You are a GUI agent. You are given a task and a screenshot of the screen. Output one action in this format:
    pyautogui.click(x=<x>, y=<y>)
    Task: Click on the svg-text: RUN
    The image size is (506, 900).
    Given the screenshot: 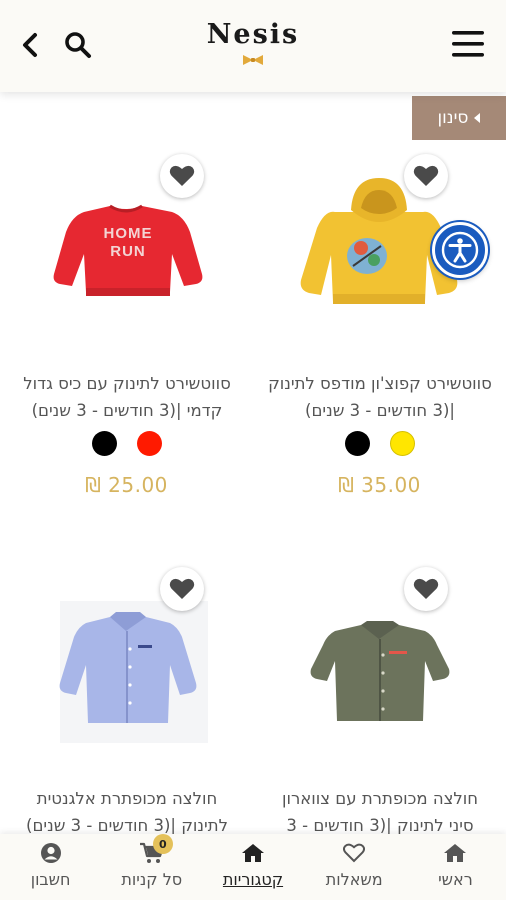 What is the action you would take?
    pyautogui.click(x=128, y=251)
    